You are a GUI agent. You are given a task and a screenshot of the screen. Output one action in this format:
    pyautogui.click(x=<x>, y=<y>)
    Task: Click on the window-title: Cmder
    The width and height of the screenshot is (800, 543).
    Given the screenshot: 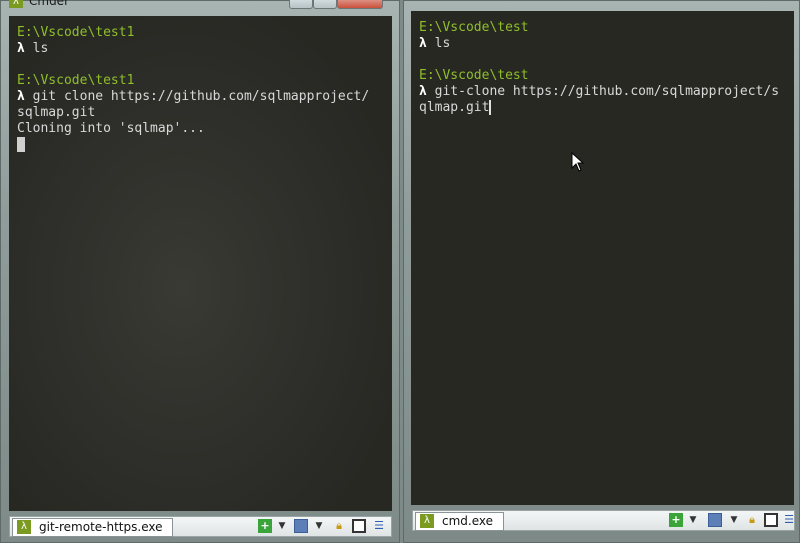 What is the action you would take?
    pyautogui.click(x=49, y=4)
    